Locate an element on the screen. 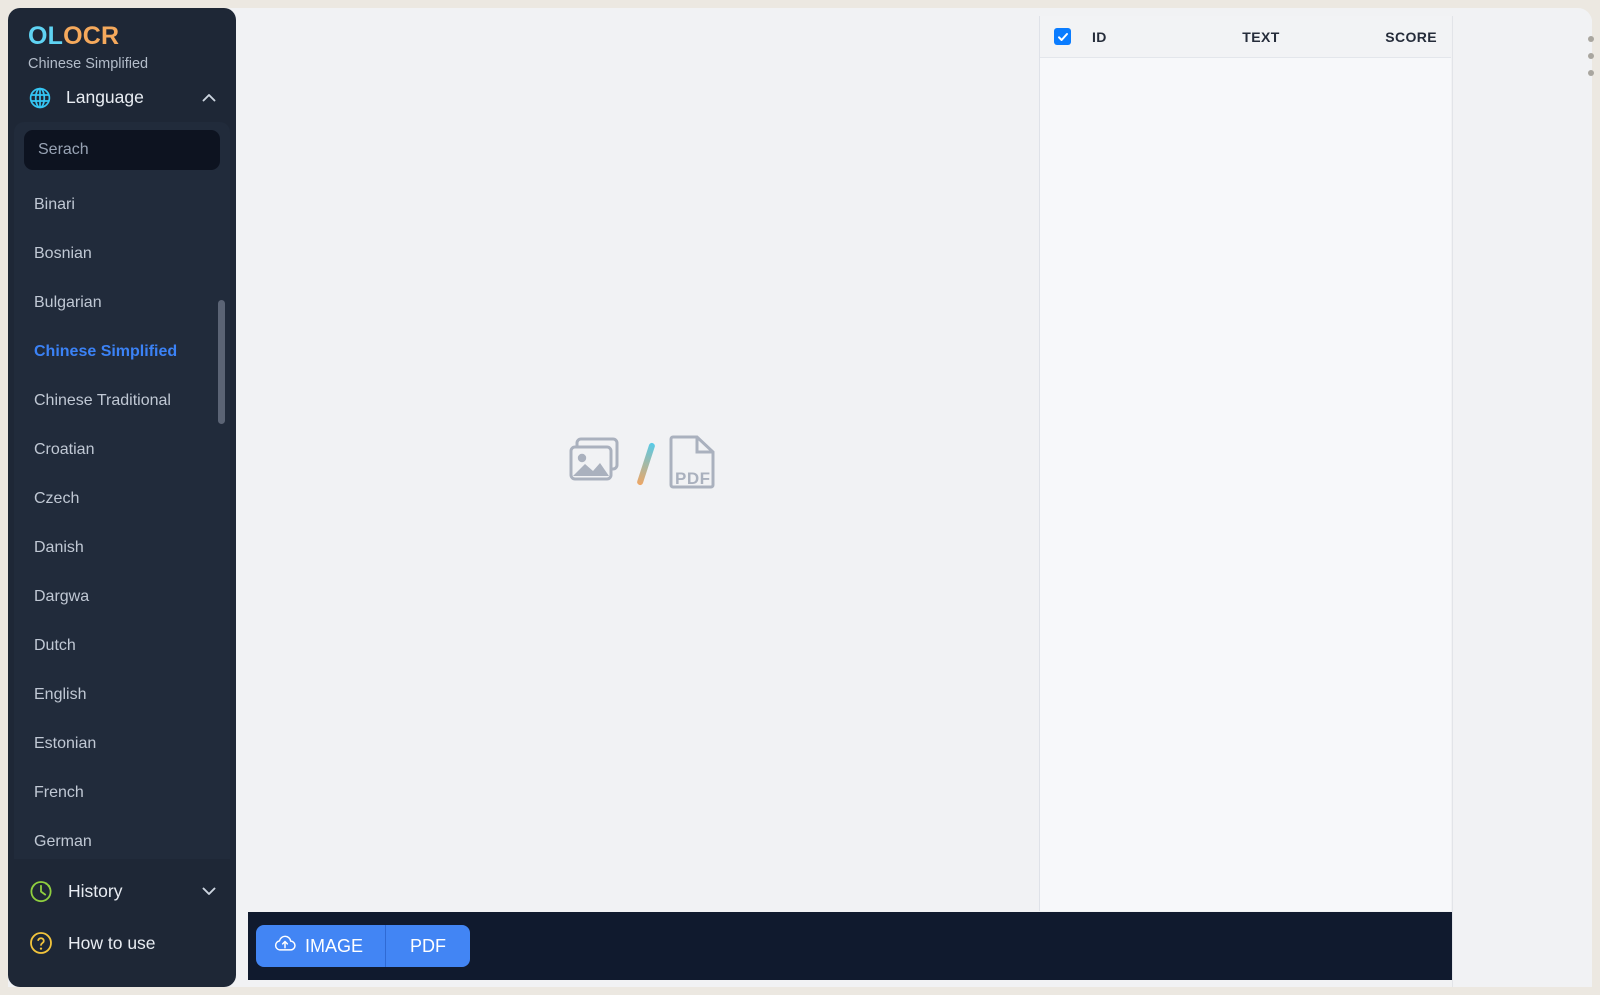  logo-part-a: OL is located at coordinates (46, 36).